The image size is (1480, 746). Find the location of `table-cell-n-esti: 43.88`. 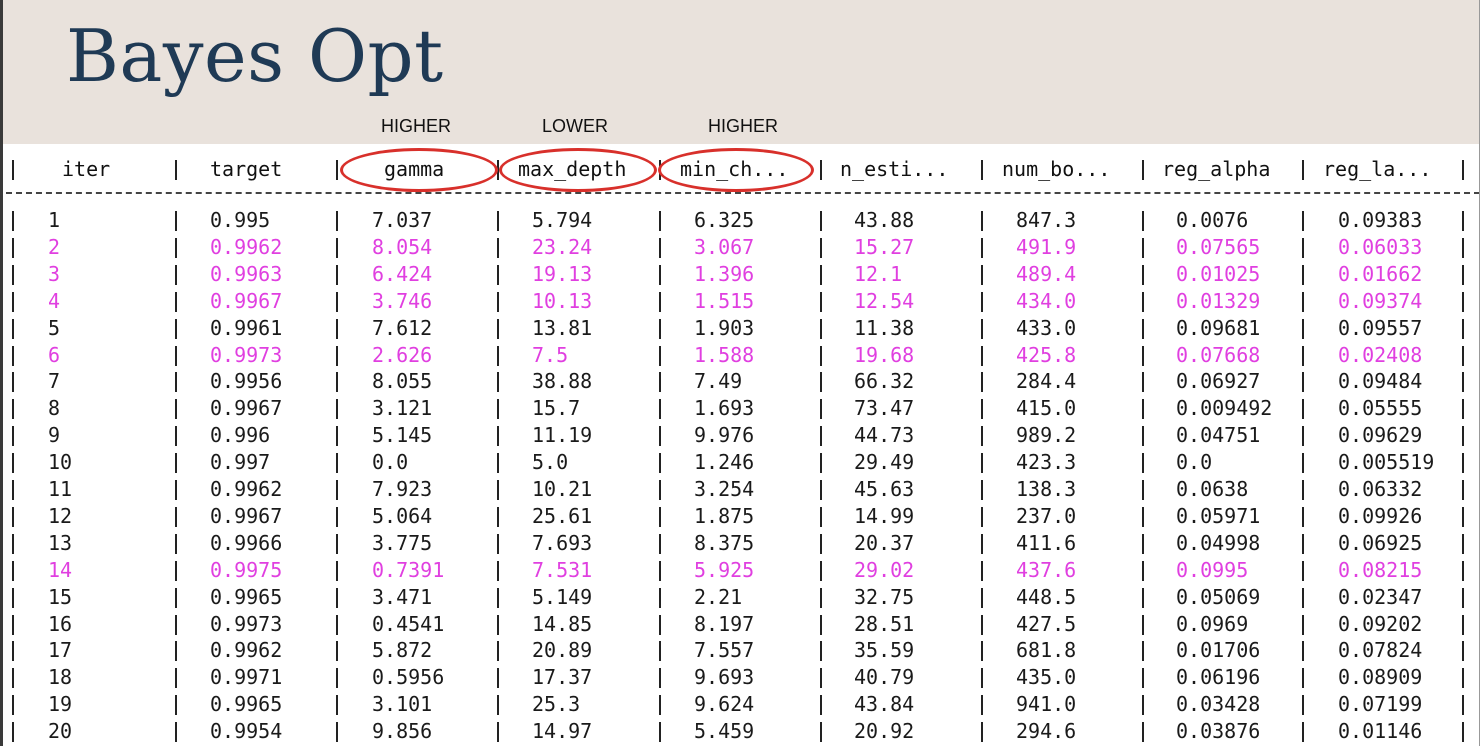

table-cell-n-esti: 43.88 is located at coordinates (884, 220).